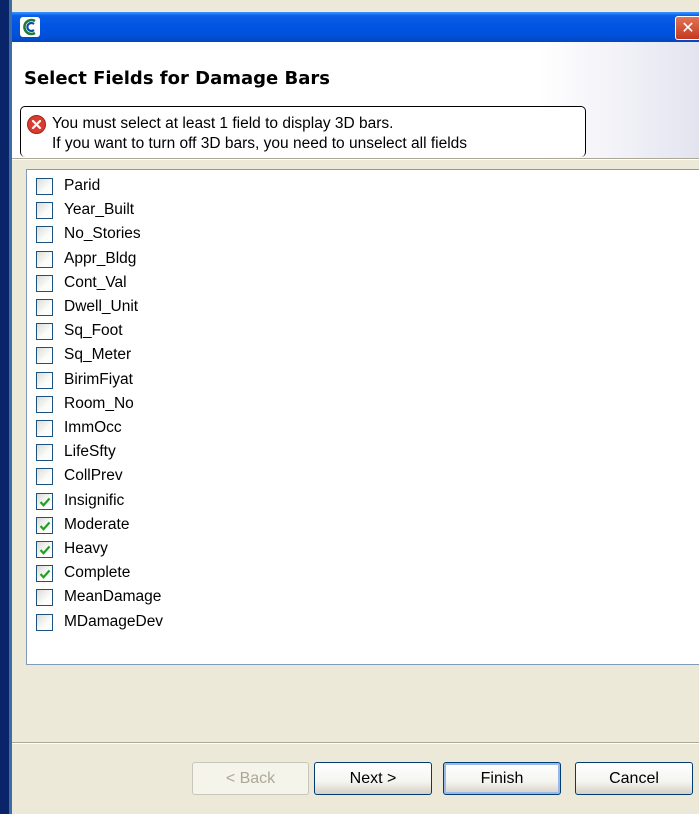 This screenshot has width=699, height=814. Describe the element at coordinates (97, 573) in the screenshot. I see `field-label: Complete` at that location.